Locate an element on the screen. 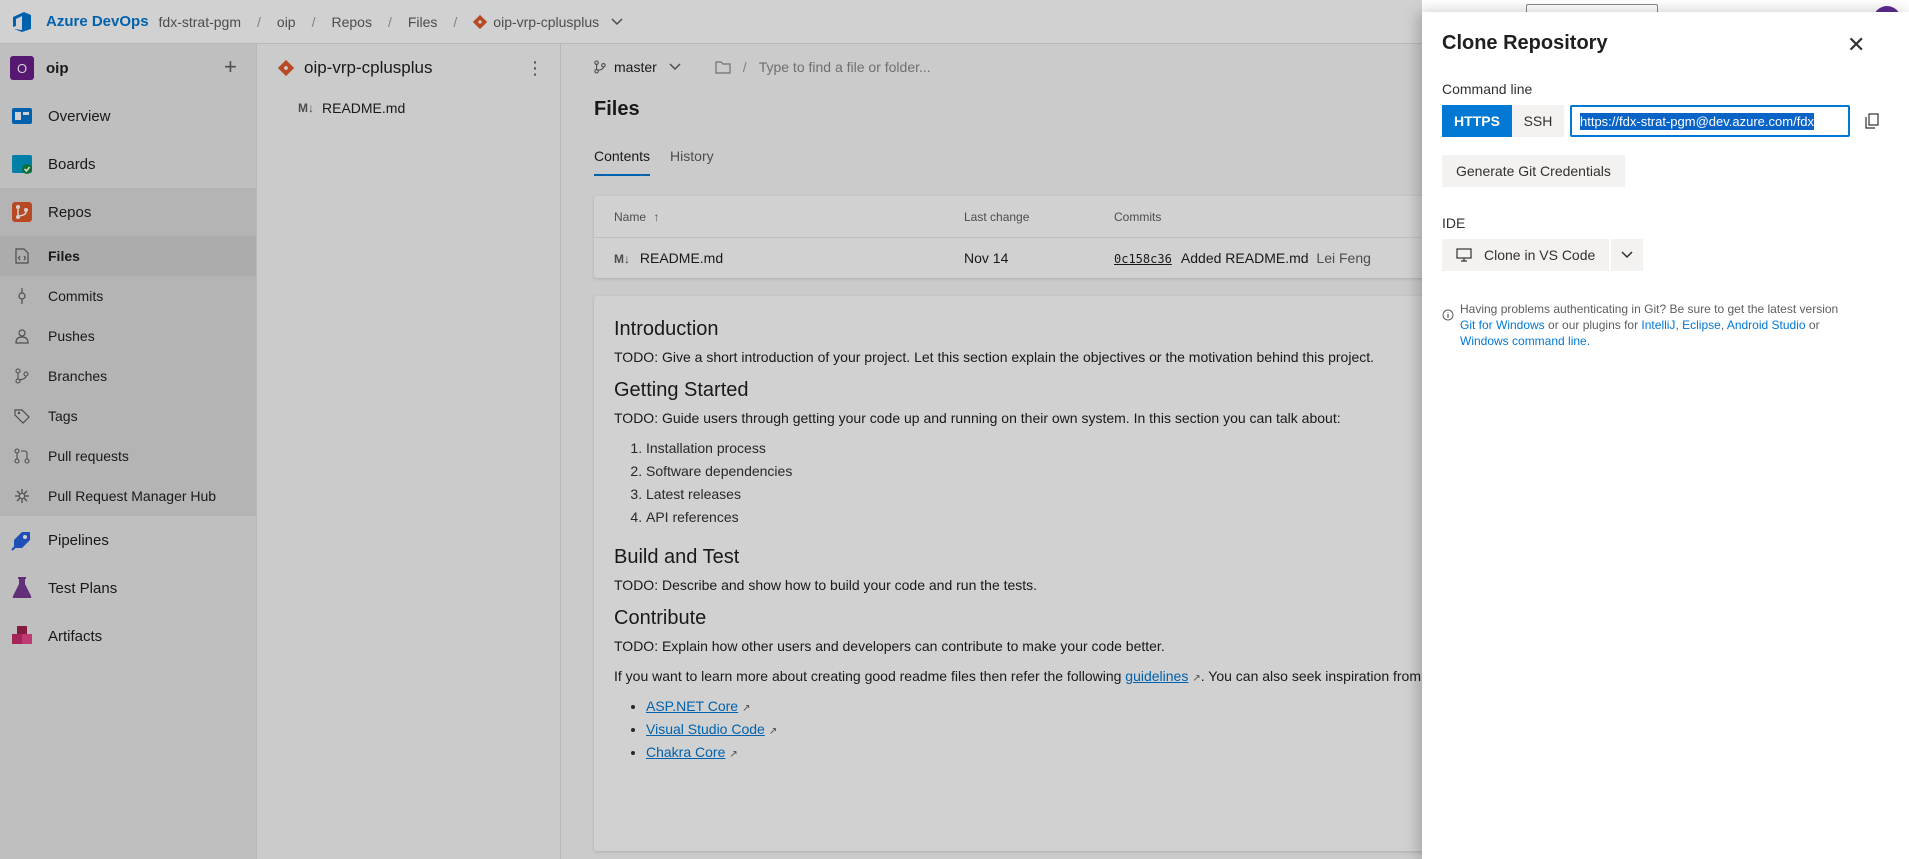 The width and height of the screenshot is (1909, 859). clone-url-field: https://fdx-strat-pgm@dev.azure.com/fdx is located at coordinates (1710, 121).